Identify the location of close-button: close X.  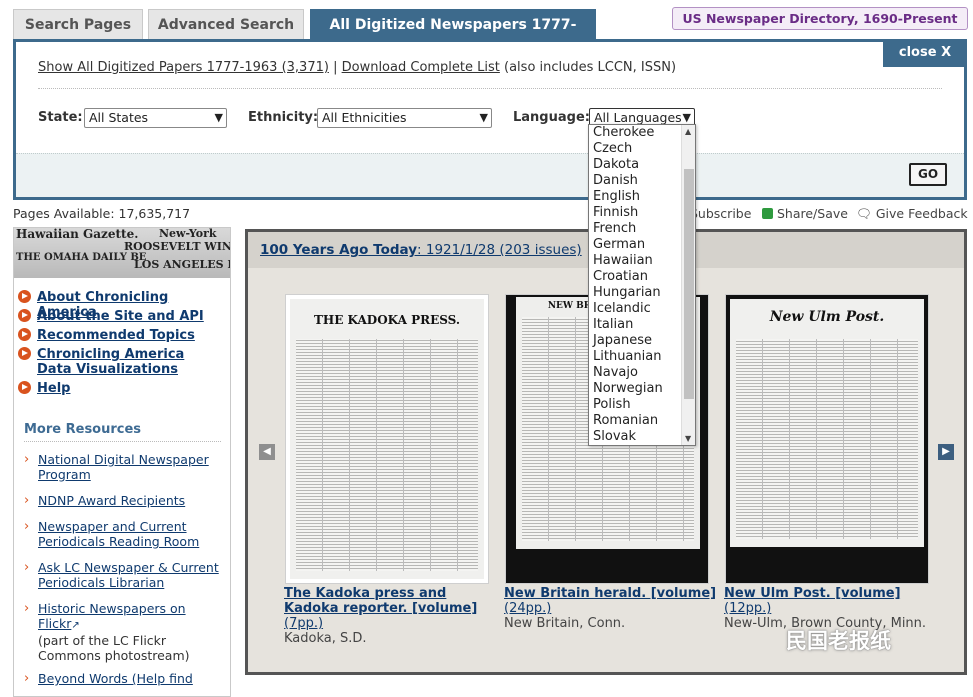
(925, 53).